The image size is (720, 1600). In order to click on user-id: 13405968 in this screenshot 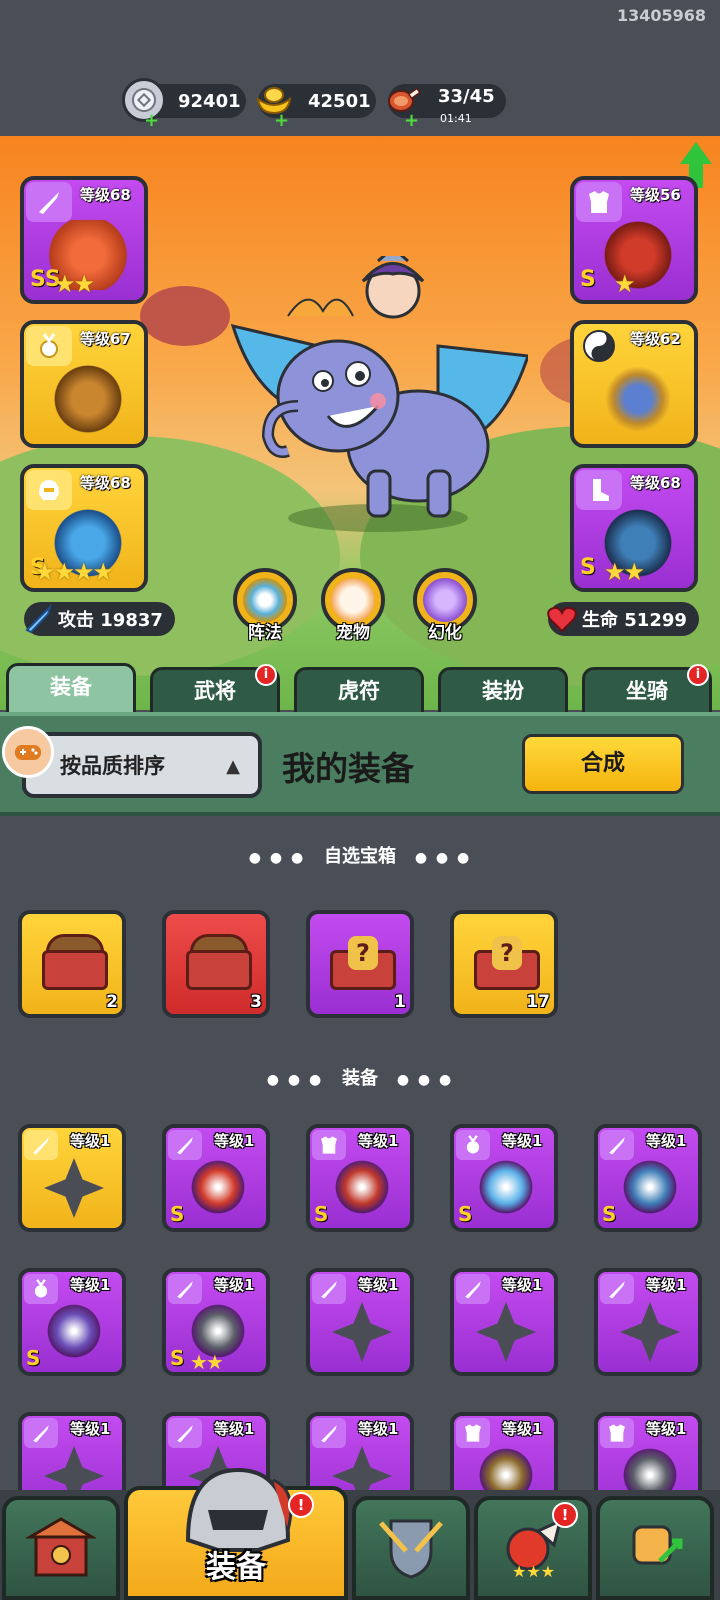, I will do `click(661, 15)`.